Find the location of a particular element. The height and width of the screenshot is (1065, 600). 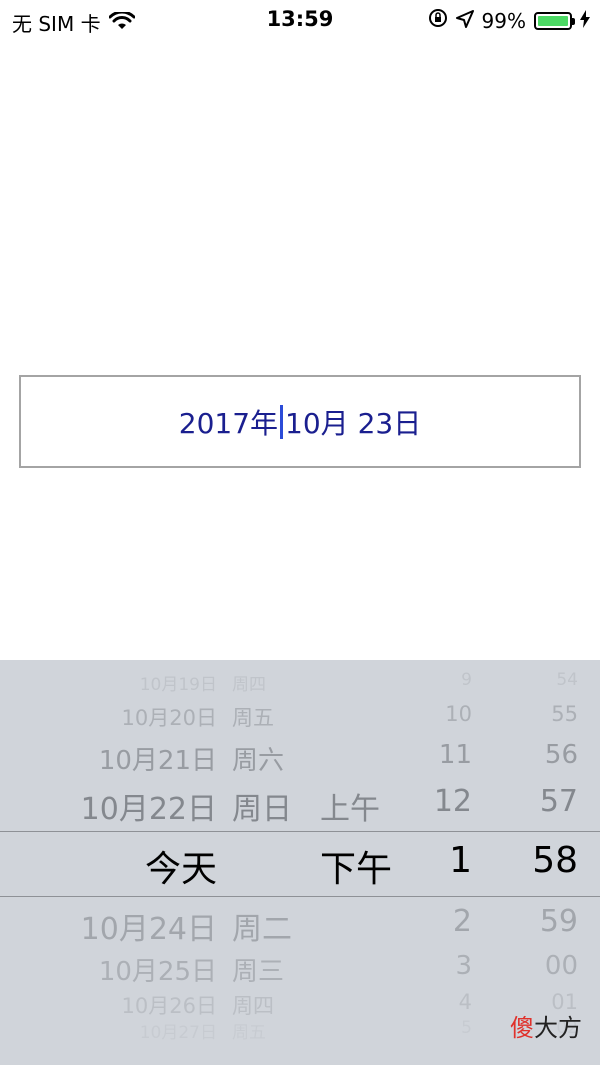

picker-weekday: 周日 is located at coordinates (262, 809).